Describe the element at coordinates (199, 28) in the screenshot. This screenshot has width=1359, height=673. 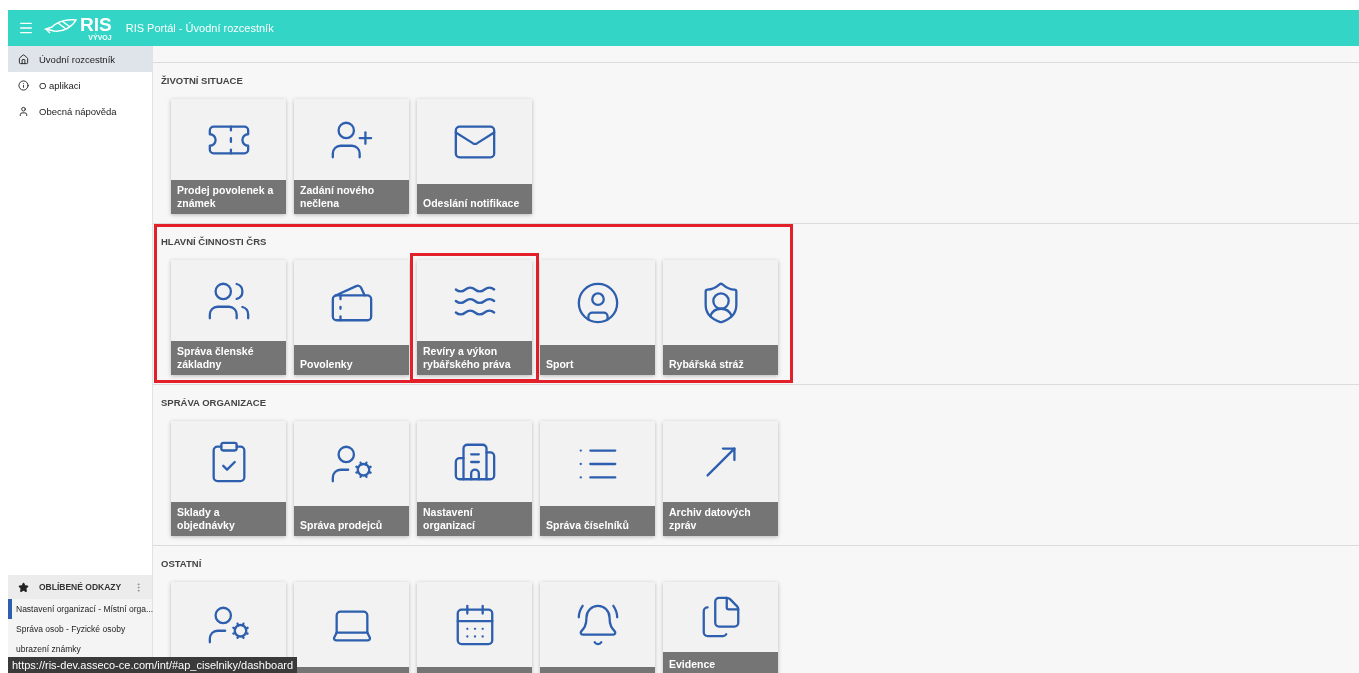
I see `page-title: RIS Portál - Úvodní rozcestník` at that location.